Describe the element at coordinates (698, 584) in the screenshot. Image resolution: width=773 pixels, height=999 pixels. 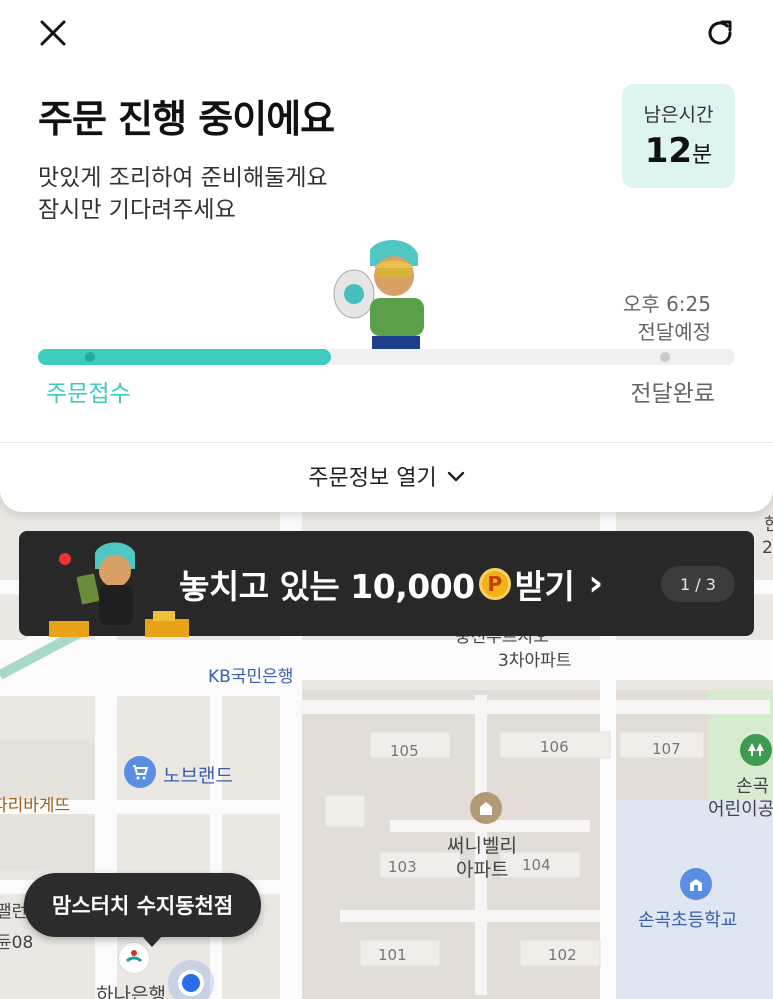
I see `banner-page-indicator: 1 / 3` at that location.